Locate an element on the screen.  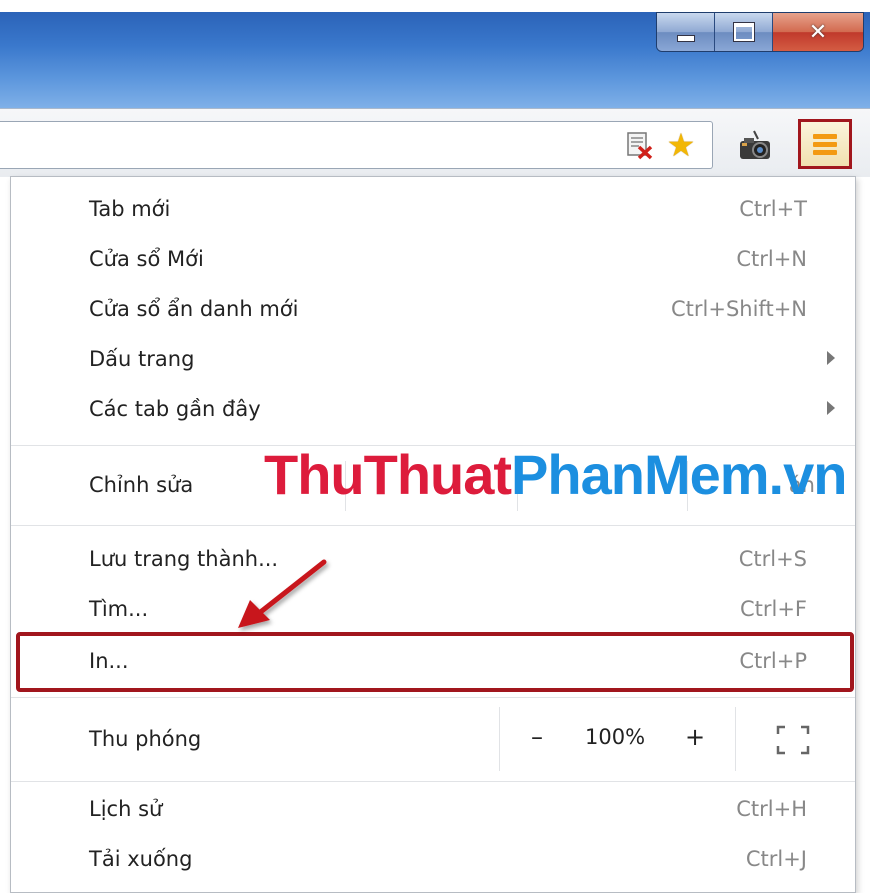
zoom-level: 100% is located at coordinates (615, 737).